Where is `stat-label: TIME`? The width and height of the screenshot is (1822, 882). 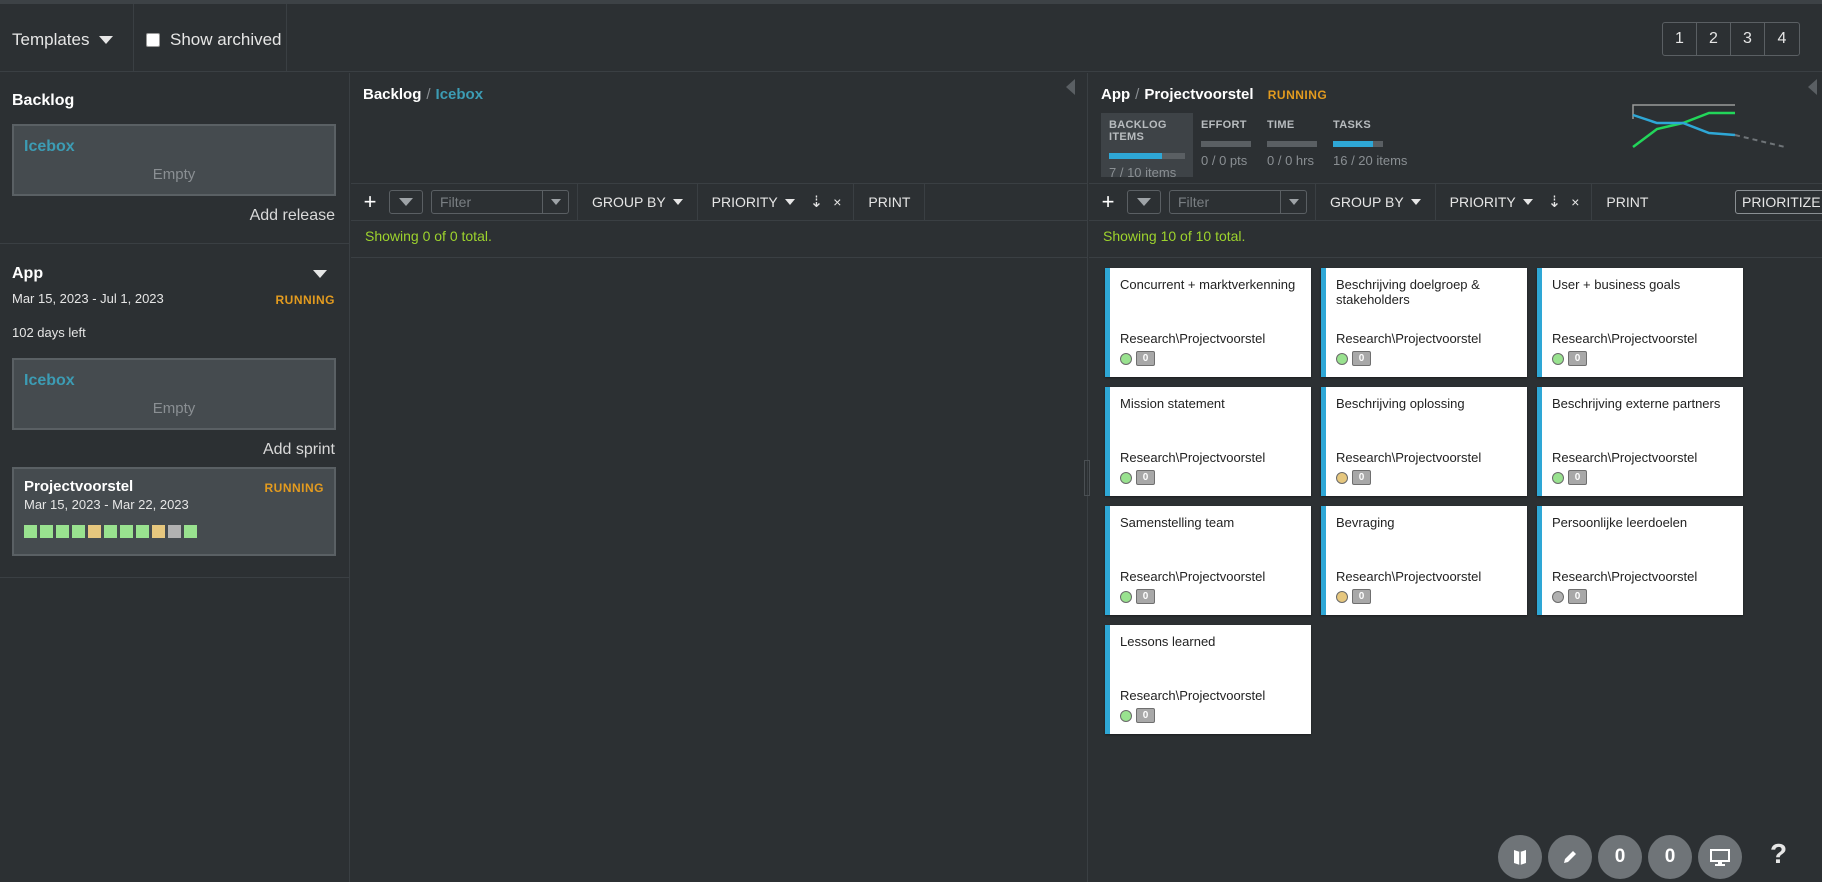
stat-label: TIME is located at coordinates (1281, 125).